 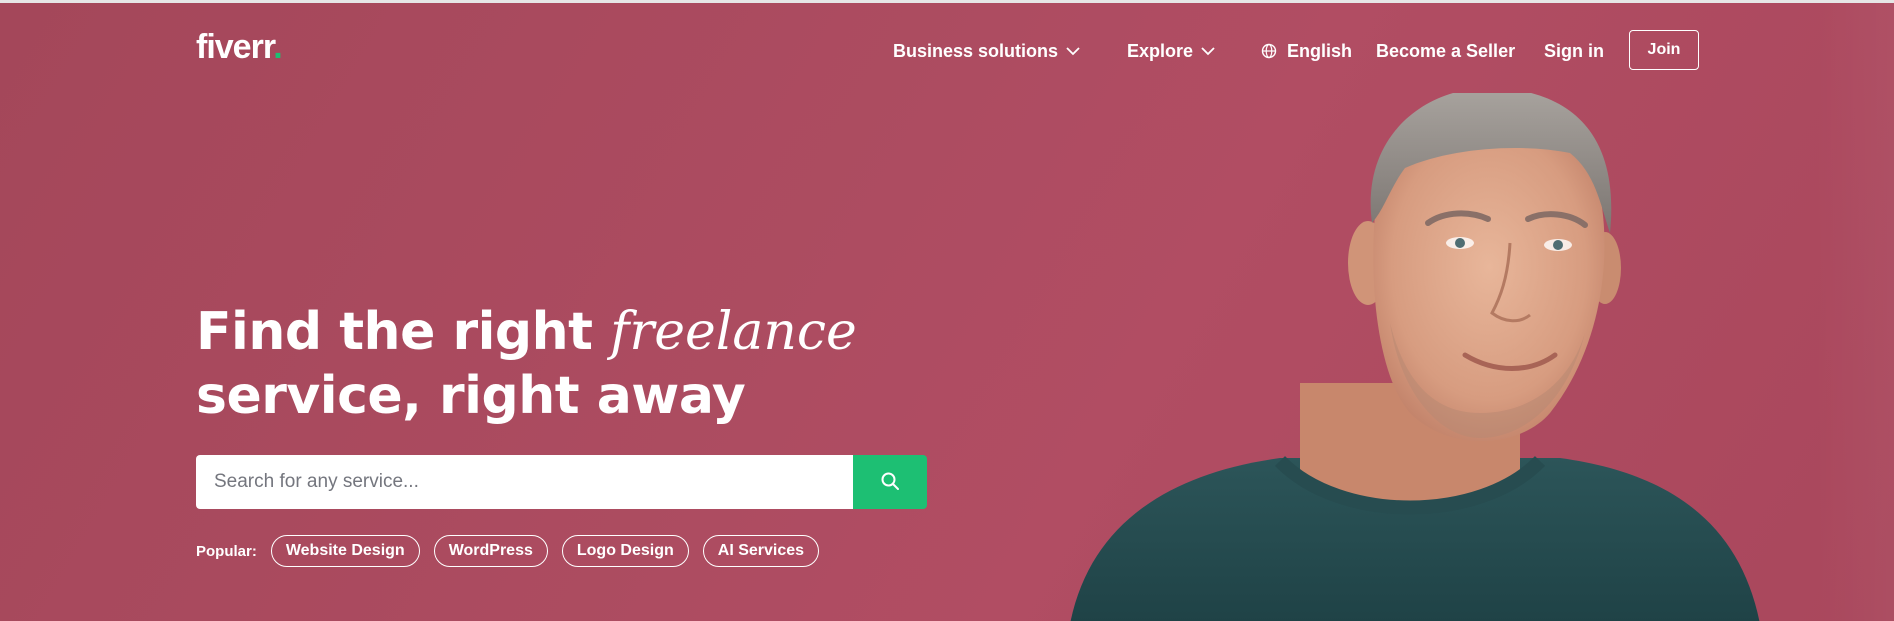 I want to click on popular-tag-ai-services: AI Services, so click(x=761, y=551).